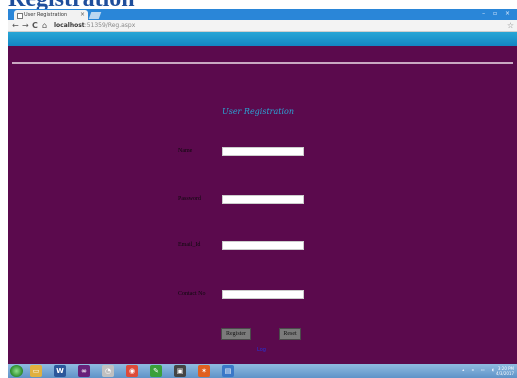 This screenshot has width=517, height=378. I want to click on contact-input, so click(263, 294).